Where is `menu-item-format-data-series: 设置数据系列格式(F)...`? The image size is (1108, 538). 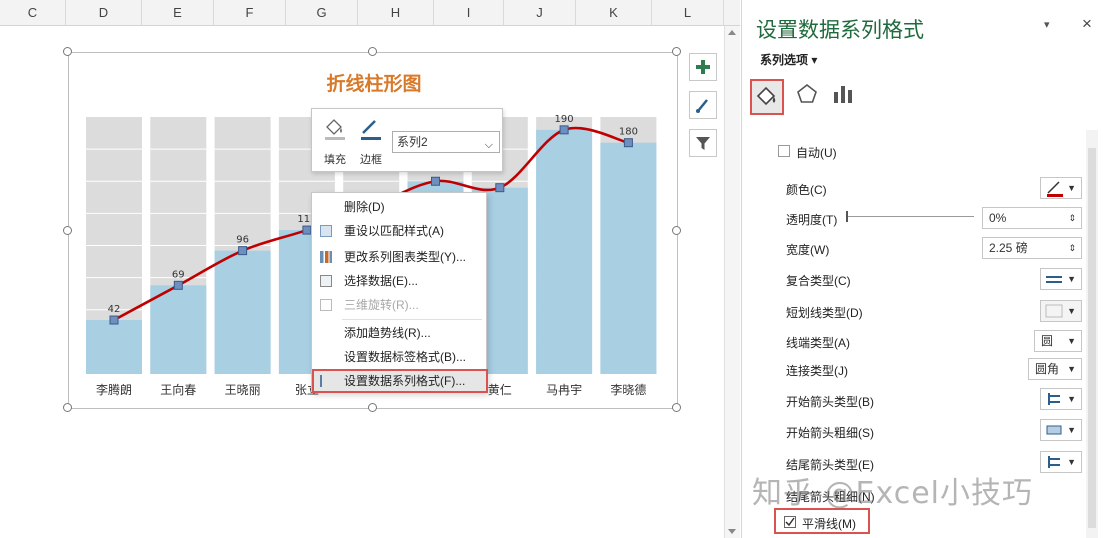 menu-item-format-data-series: 设置数据系列格式(F)... is located at coordinates (400, 381).